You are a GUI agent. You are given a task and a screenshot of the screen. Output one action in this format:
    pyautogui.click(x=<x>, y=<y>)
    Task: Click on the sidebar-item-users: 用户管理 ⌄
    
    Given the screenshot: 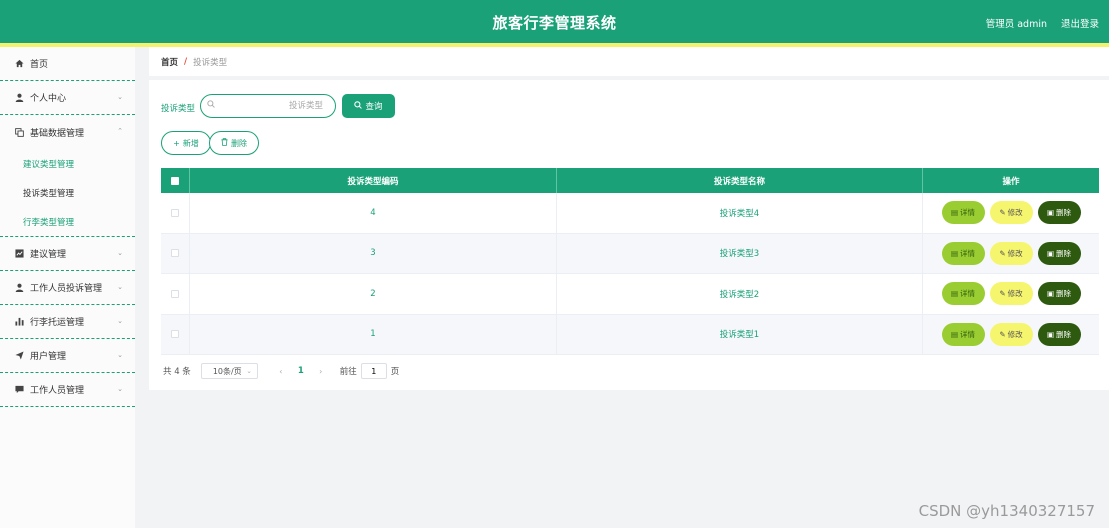 What is the action you would take?
    pyautogui.click(x=67, y=356)
    